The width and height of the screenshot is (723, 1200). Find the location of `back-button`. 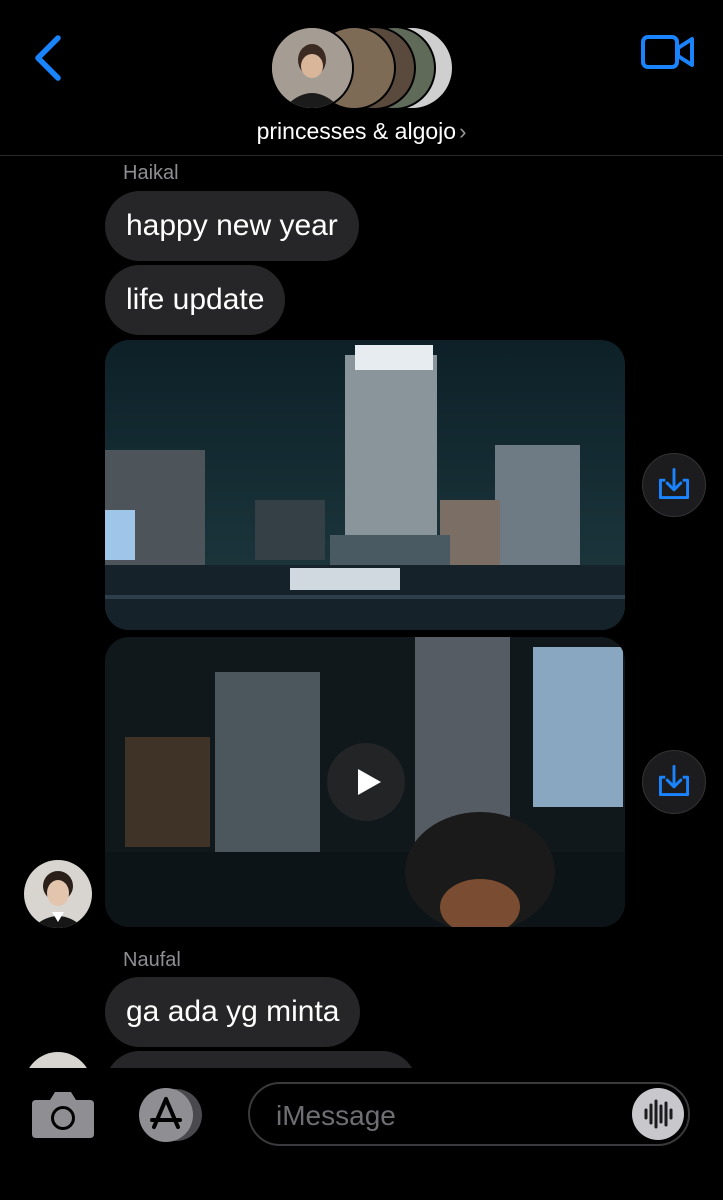

back-button is located at coordinates (50, 57).